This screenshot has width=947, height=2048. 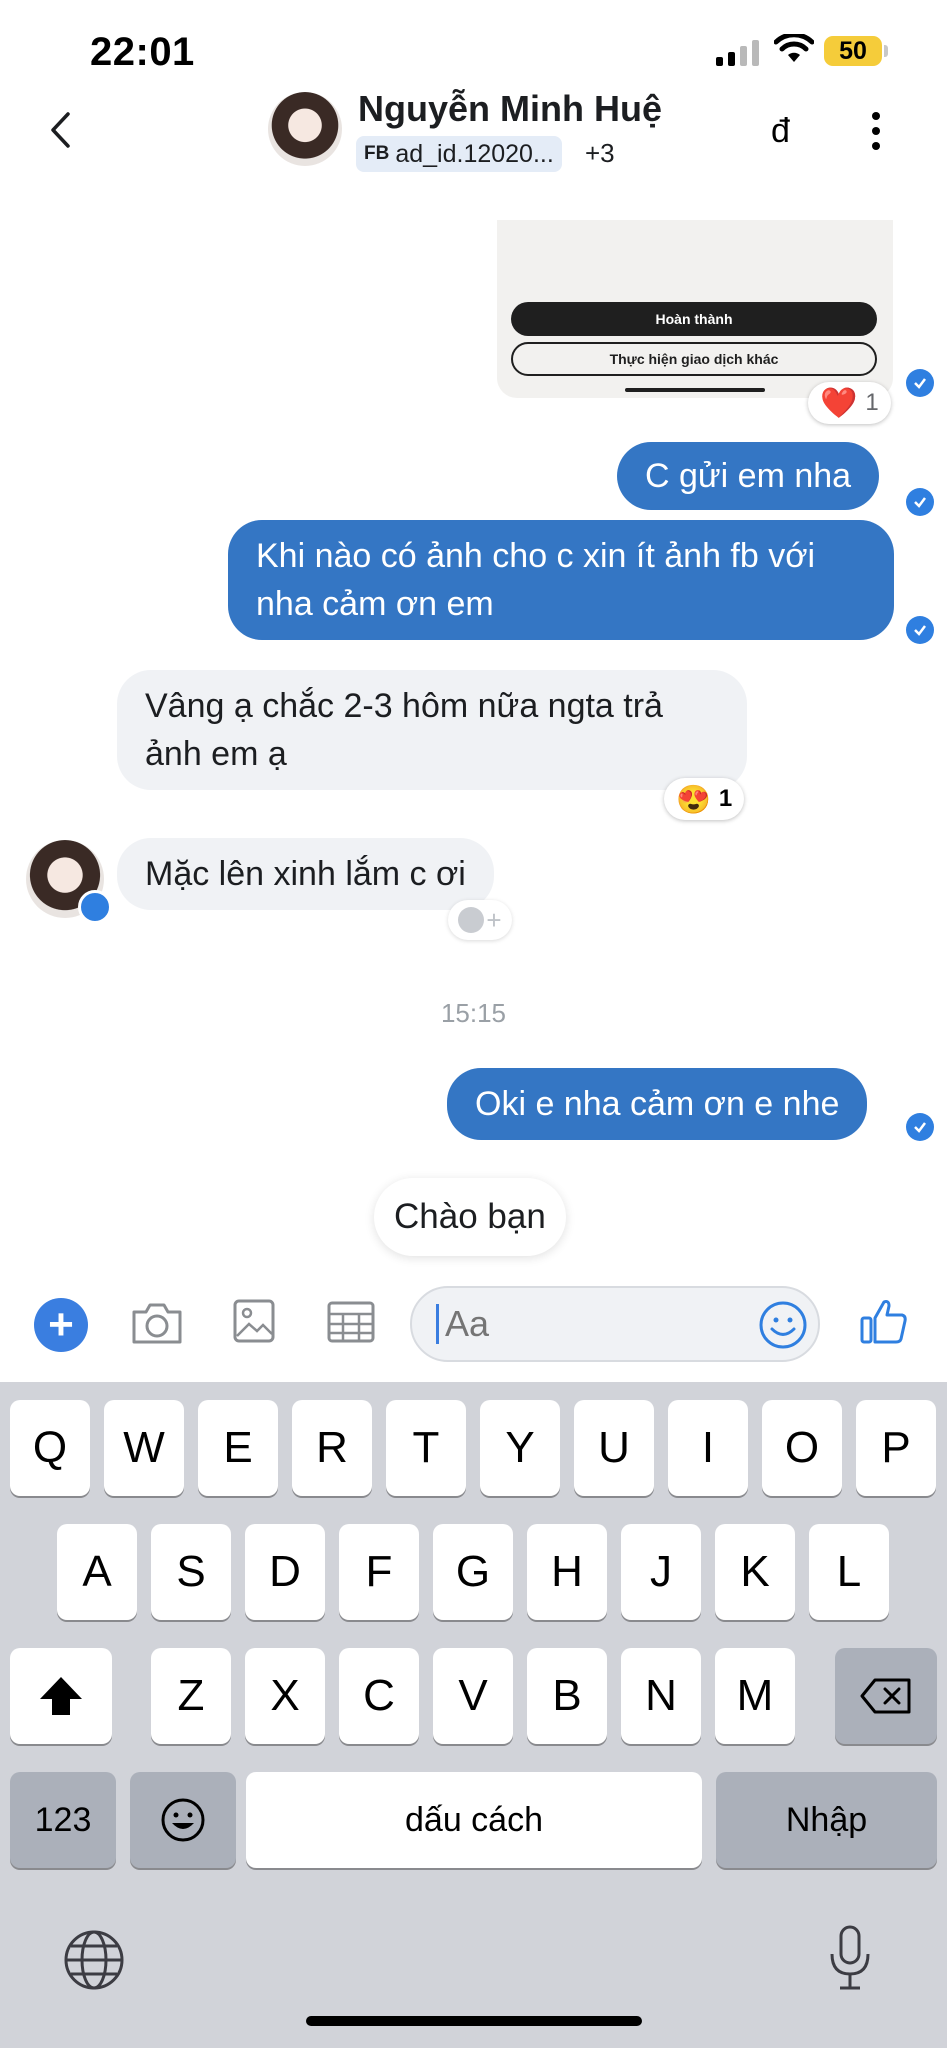 I want to click on key-i: I, so click(x=708, y=1448).